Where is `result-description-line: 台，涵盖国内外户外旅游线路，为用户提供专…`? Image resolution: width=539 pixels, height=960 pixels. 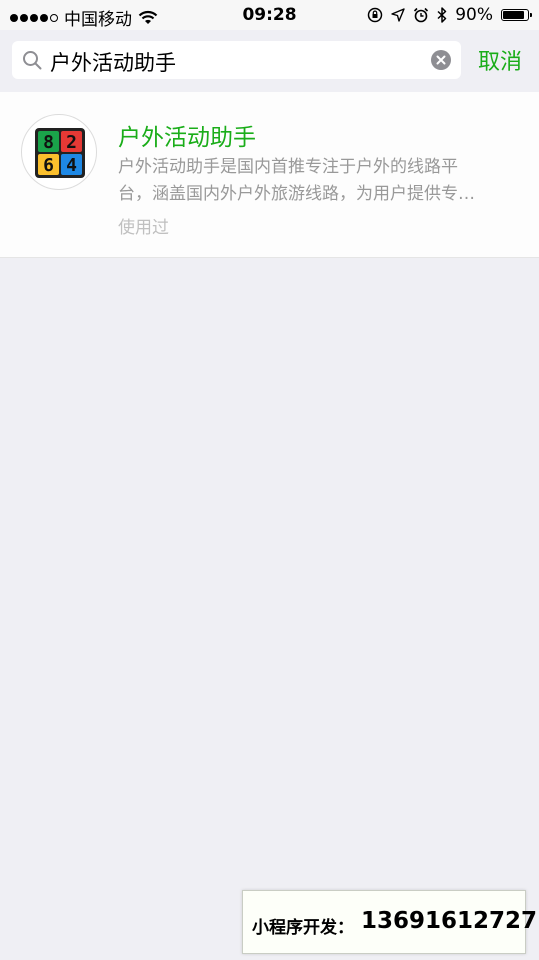
result-description-line: 台，涵盖国内外户外旅游线路，为用户提供专… is located at coordinates (296, 194).